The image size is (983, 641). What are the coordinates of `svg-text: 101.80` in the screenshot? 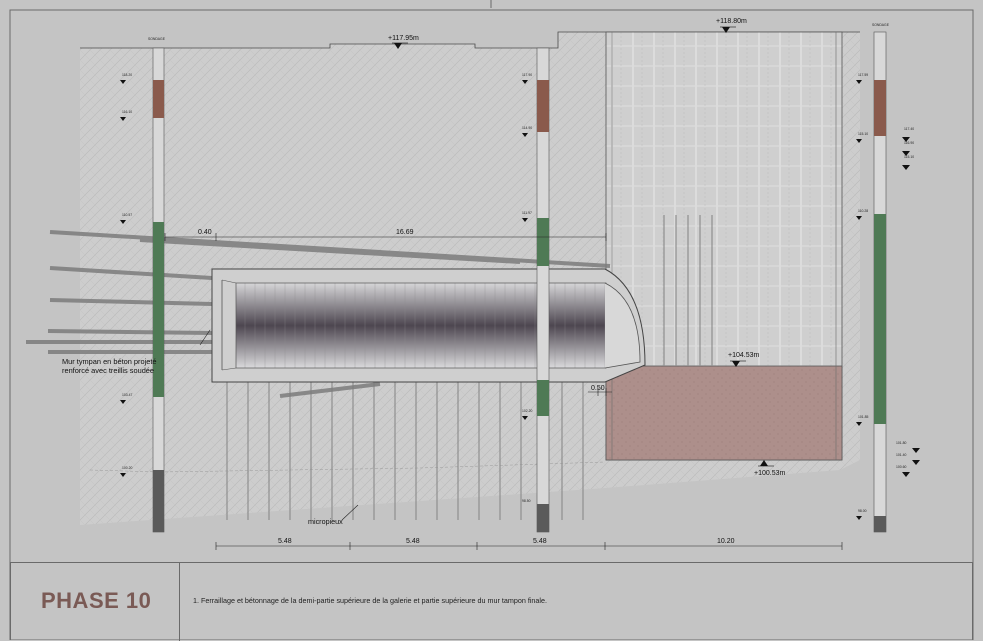 It's located at (901, 443).